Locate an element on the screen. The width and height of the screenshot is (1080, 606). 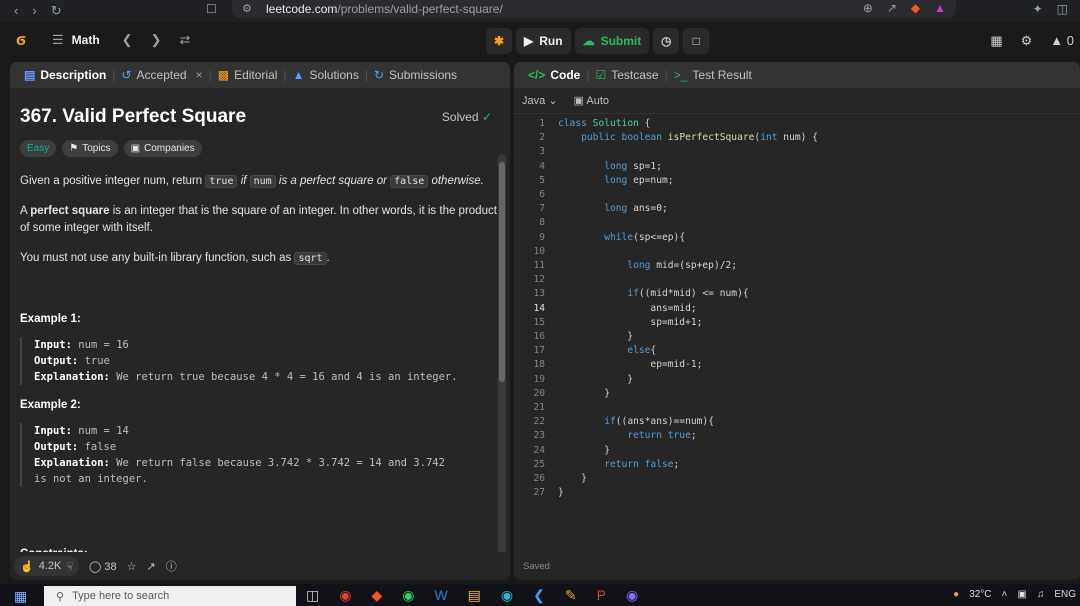
share-icon: ↗ is located at coordinates (892, 8).